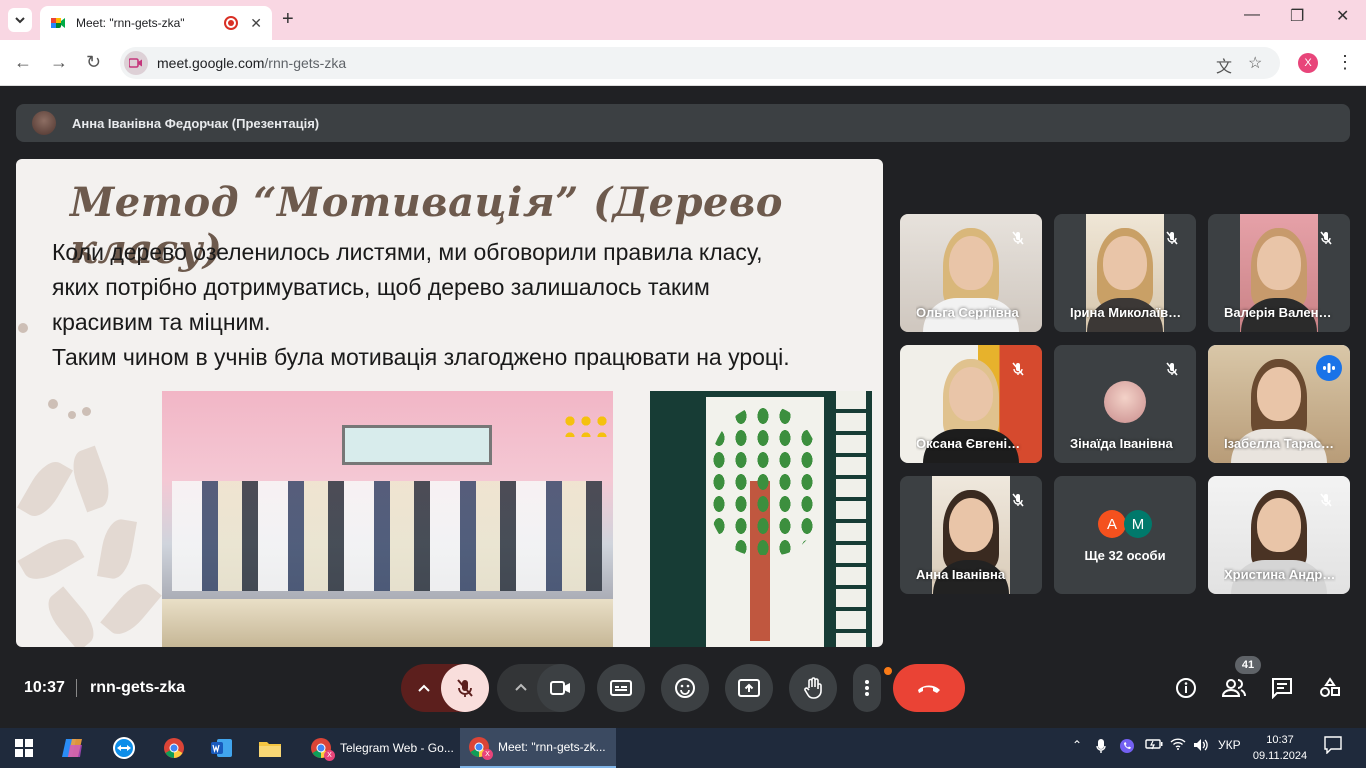 This screenshot has width=1366, height=768. I want to click on restore-icon: ❐, so click(1297, 16).